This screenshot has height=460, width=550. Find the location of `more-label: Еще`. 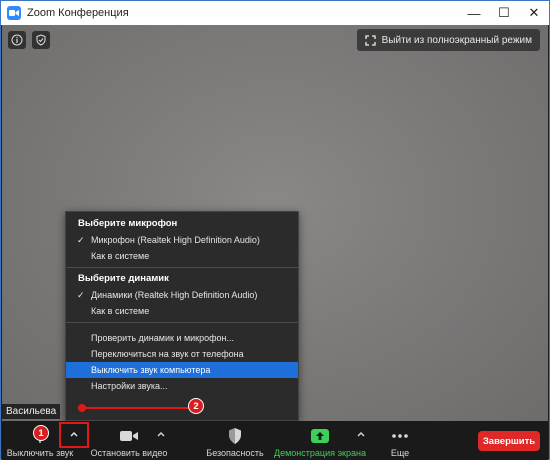

more-label: Еще is located at coordinates (400, 453).